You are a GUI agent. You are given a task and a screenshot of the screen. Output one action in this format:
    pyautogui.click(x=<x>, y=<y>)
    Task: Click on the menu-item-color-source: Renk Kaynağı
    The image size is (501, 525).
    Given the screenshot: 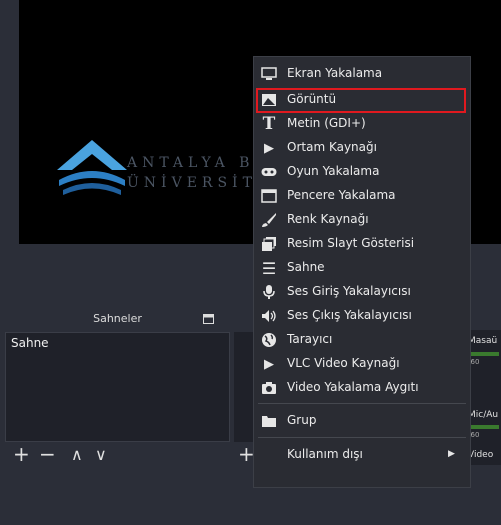 What is the action you would take?
    pyautogui.click(x=362, y=220)
    